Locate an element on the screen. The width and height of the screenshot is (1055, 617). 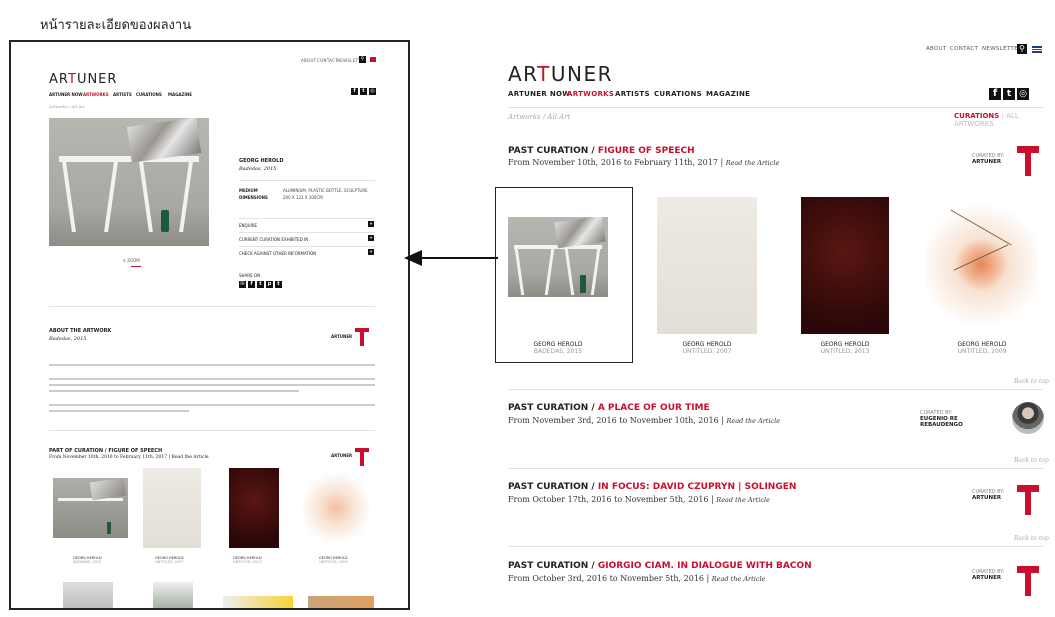
facebook-share-icon: f is located at coordinates (251, 284).